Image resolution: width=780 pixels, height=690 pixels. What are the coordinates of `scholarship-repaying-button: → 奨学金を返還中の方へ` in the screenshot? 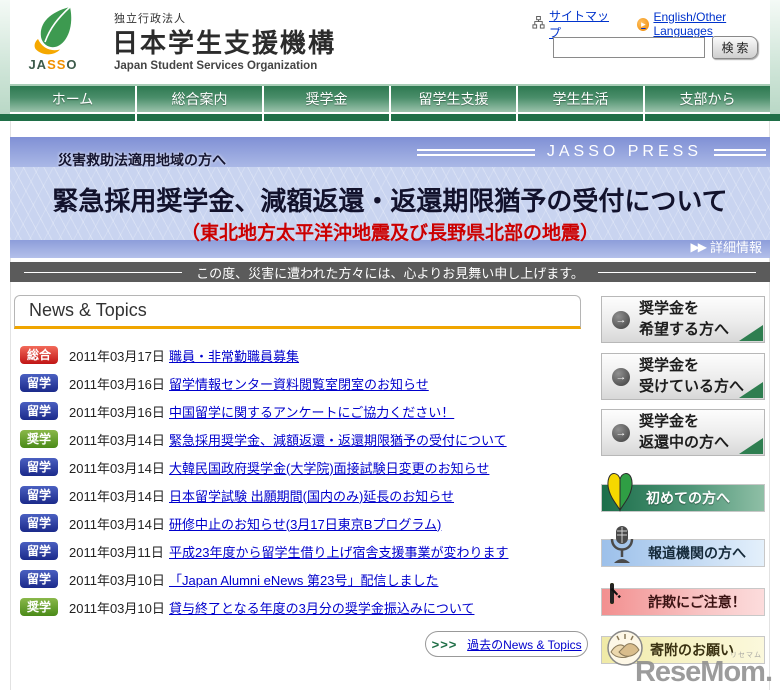 It's located at (683, 432).